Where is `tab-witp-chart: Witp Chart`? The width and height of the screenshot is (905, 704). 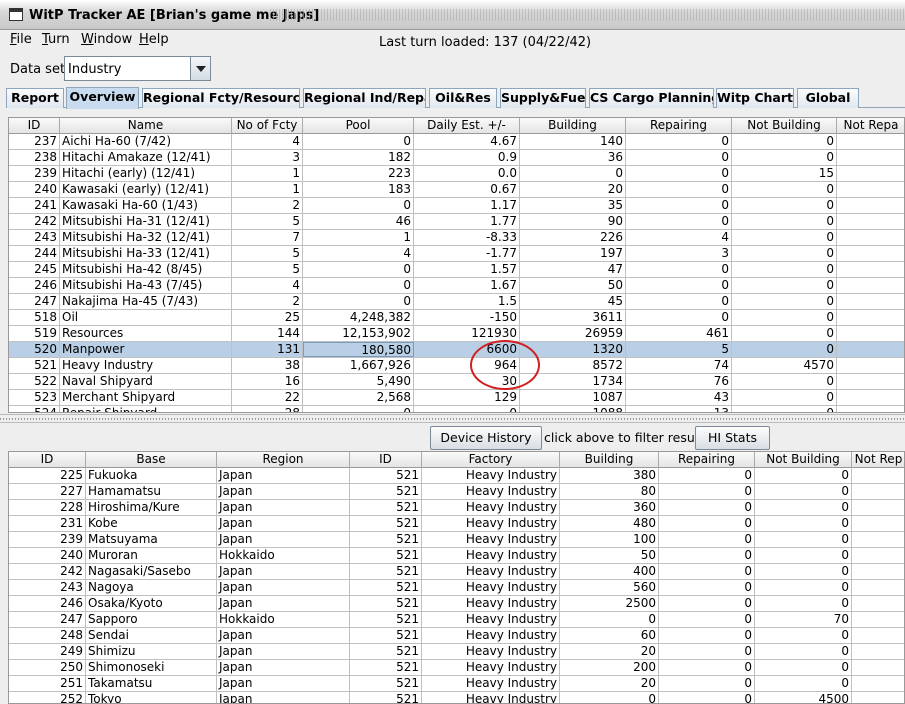 tab-witp-chart: Witp Chart is located at coordinates (755, 98).